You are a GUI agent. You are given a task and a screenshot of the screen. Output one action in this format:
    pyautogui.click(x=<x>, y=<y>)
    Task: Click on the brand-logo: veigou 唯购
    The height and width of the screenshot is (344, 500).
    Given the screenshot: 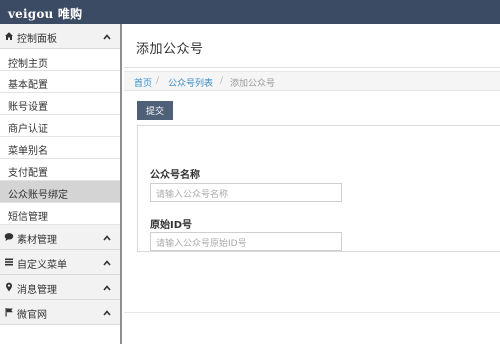 What is the action you would take?
    pyautogui.click(x=45, y=13)
    